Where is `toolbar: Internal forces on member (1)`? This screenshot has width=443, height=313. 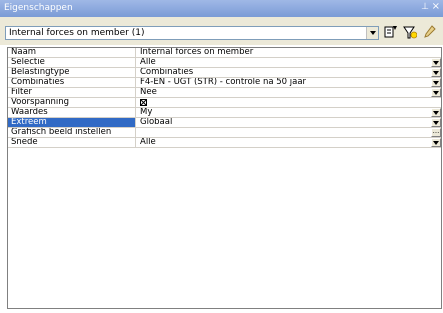
toolbar: Internal forces on member (1) is located at coordinates (221, 31).